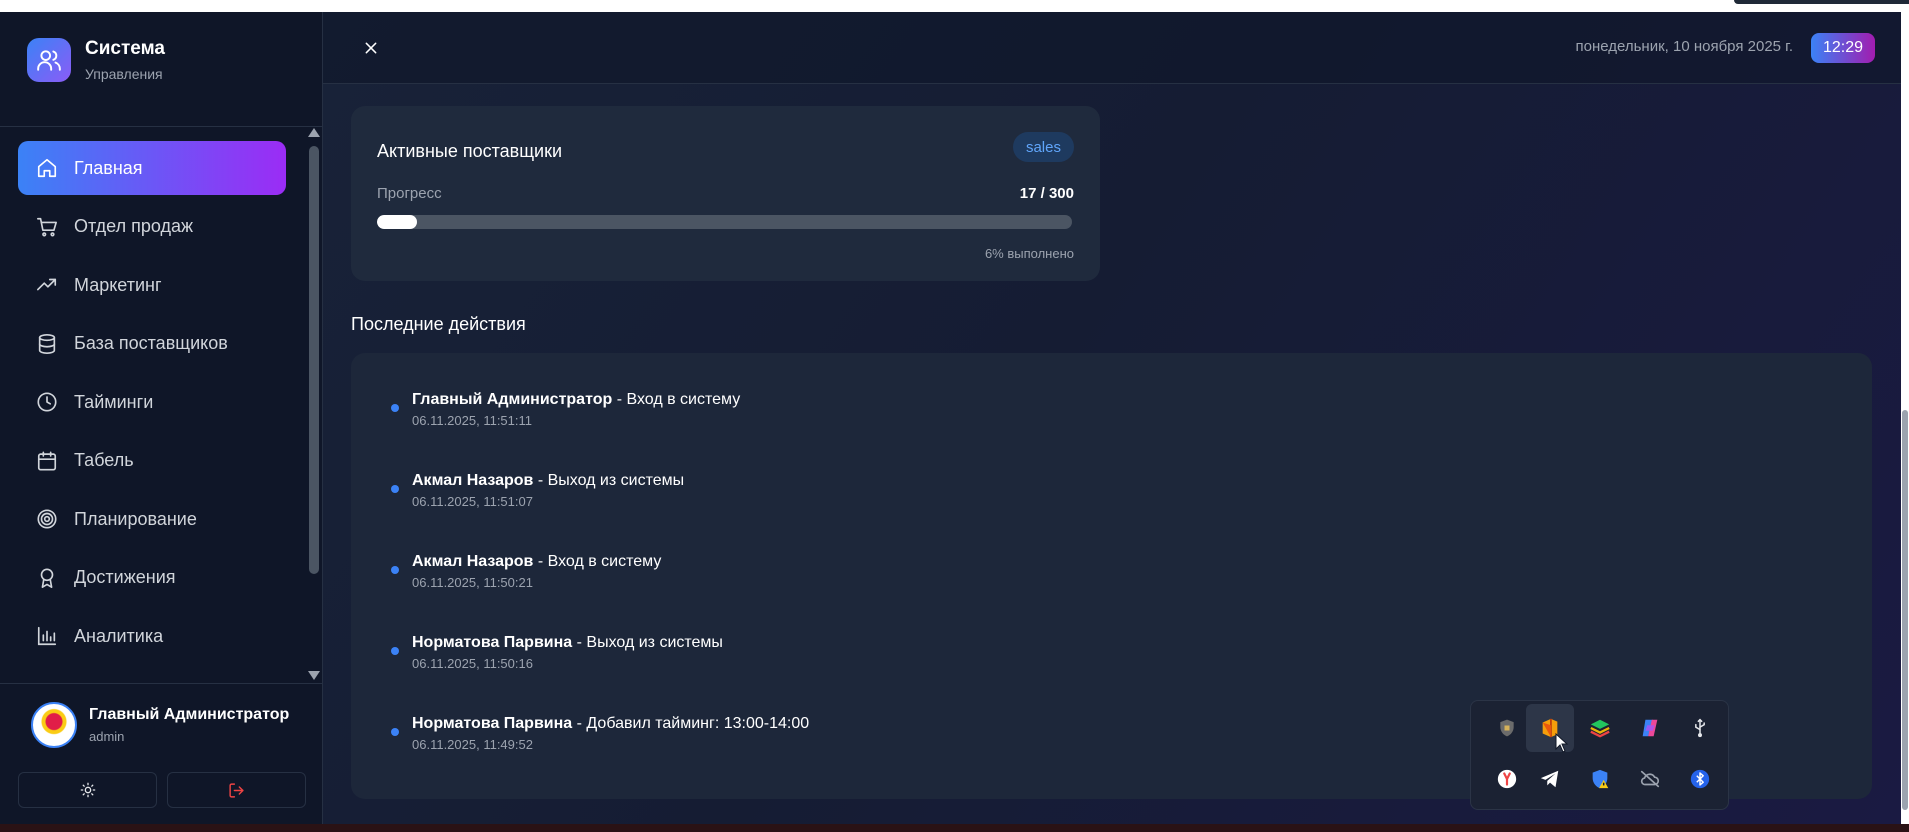  Describe the element at coordinates (49, 60) in the screenshot. I see `users-icon` at that location.